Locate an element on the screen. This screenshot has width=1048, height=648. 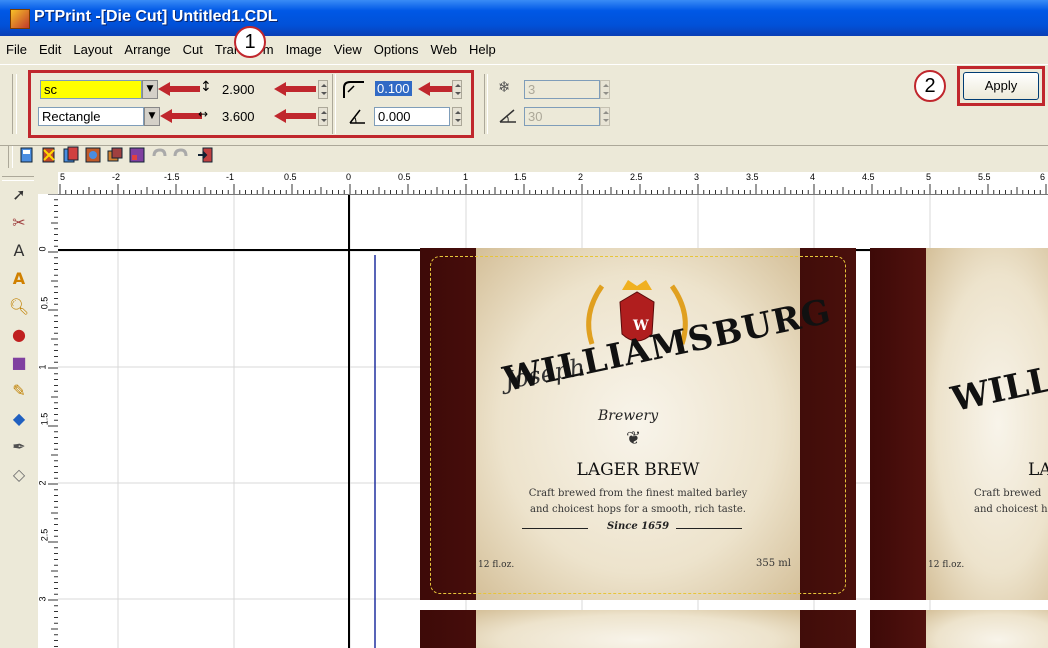
ruler-label: -1 is located at coordinates (230, 177).